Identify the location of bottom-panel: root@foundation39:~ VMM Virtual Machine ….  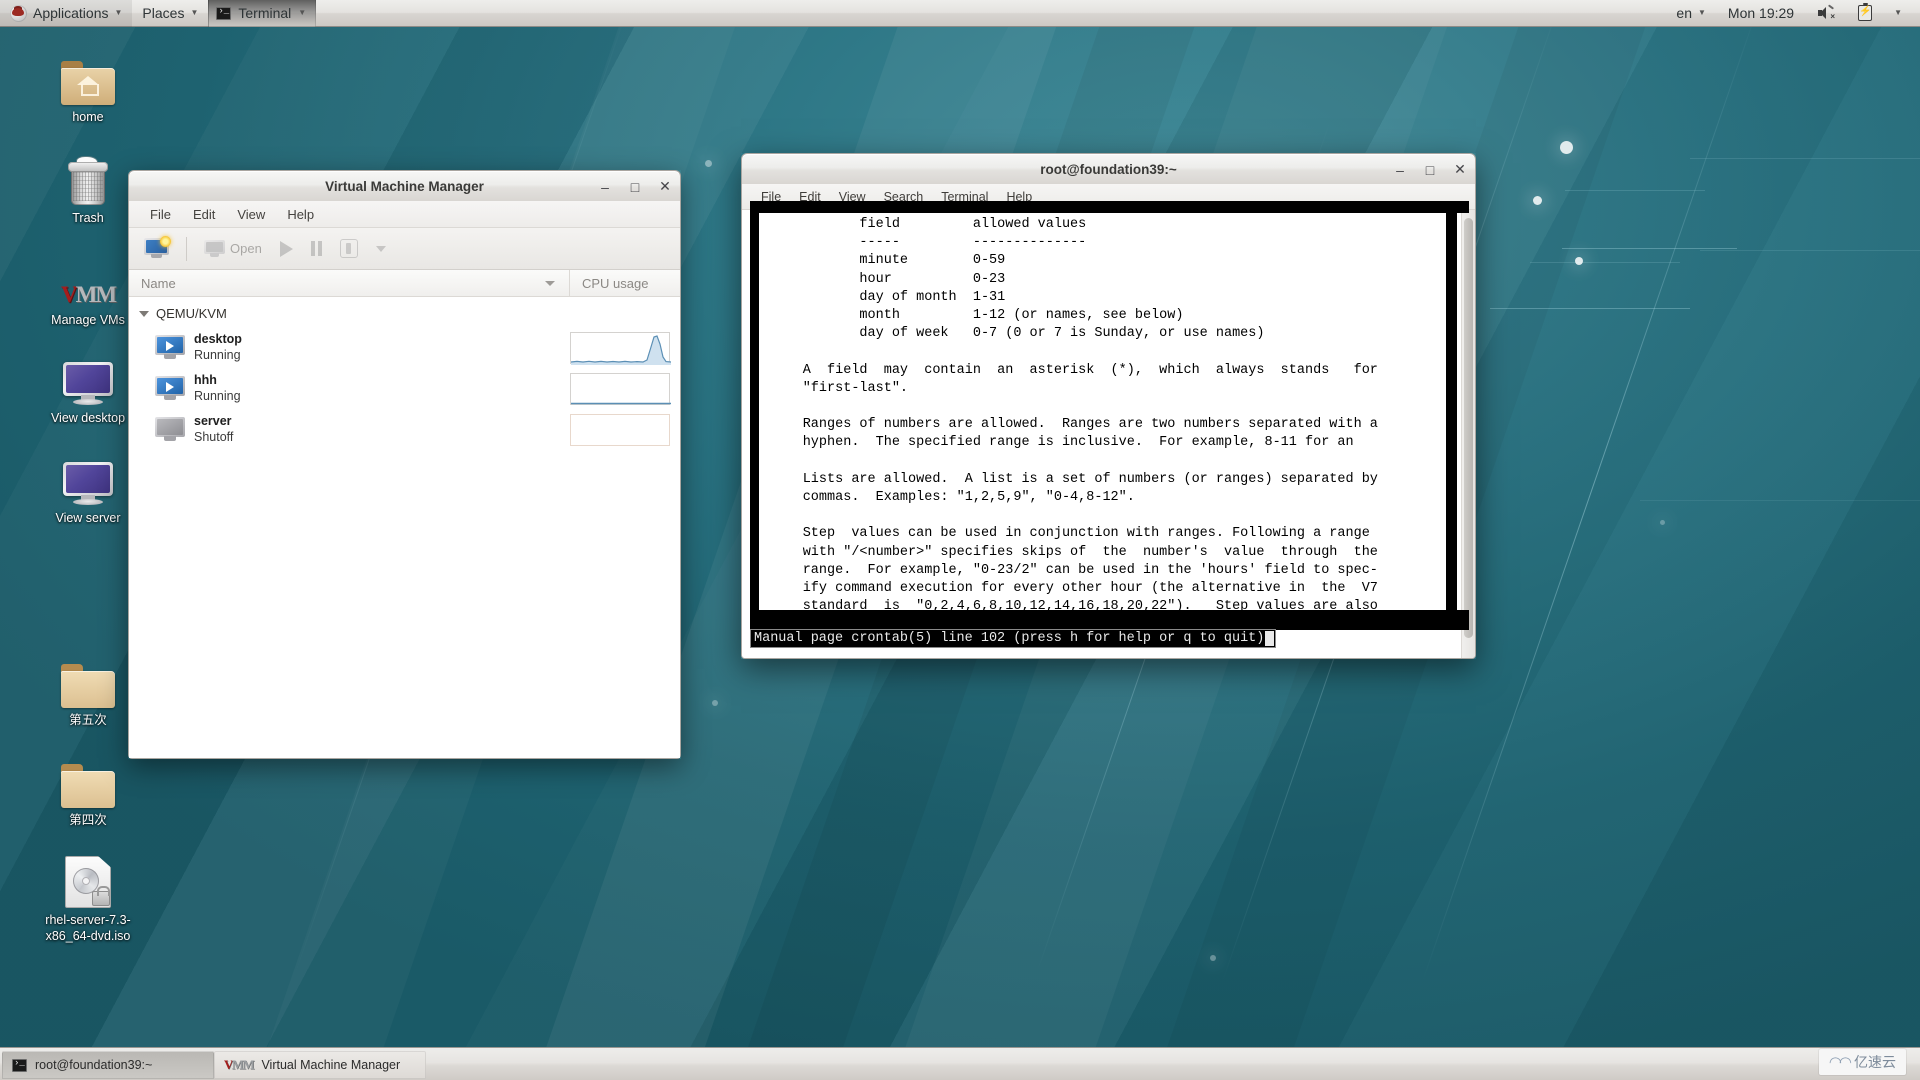
(960, 1063).